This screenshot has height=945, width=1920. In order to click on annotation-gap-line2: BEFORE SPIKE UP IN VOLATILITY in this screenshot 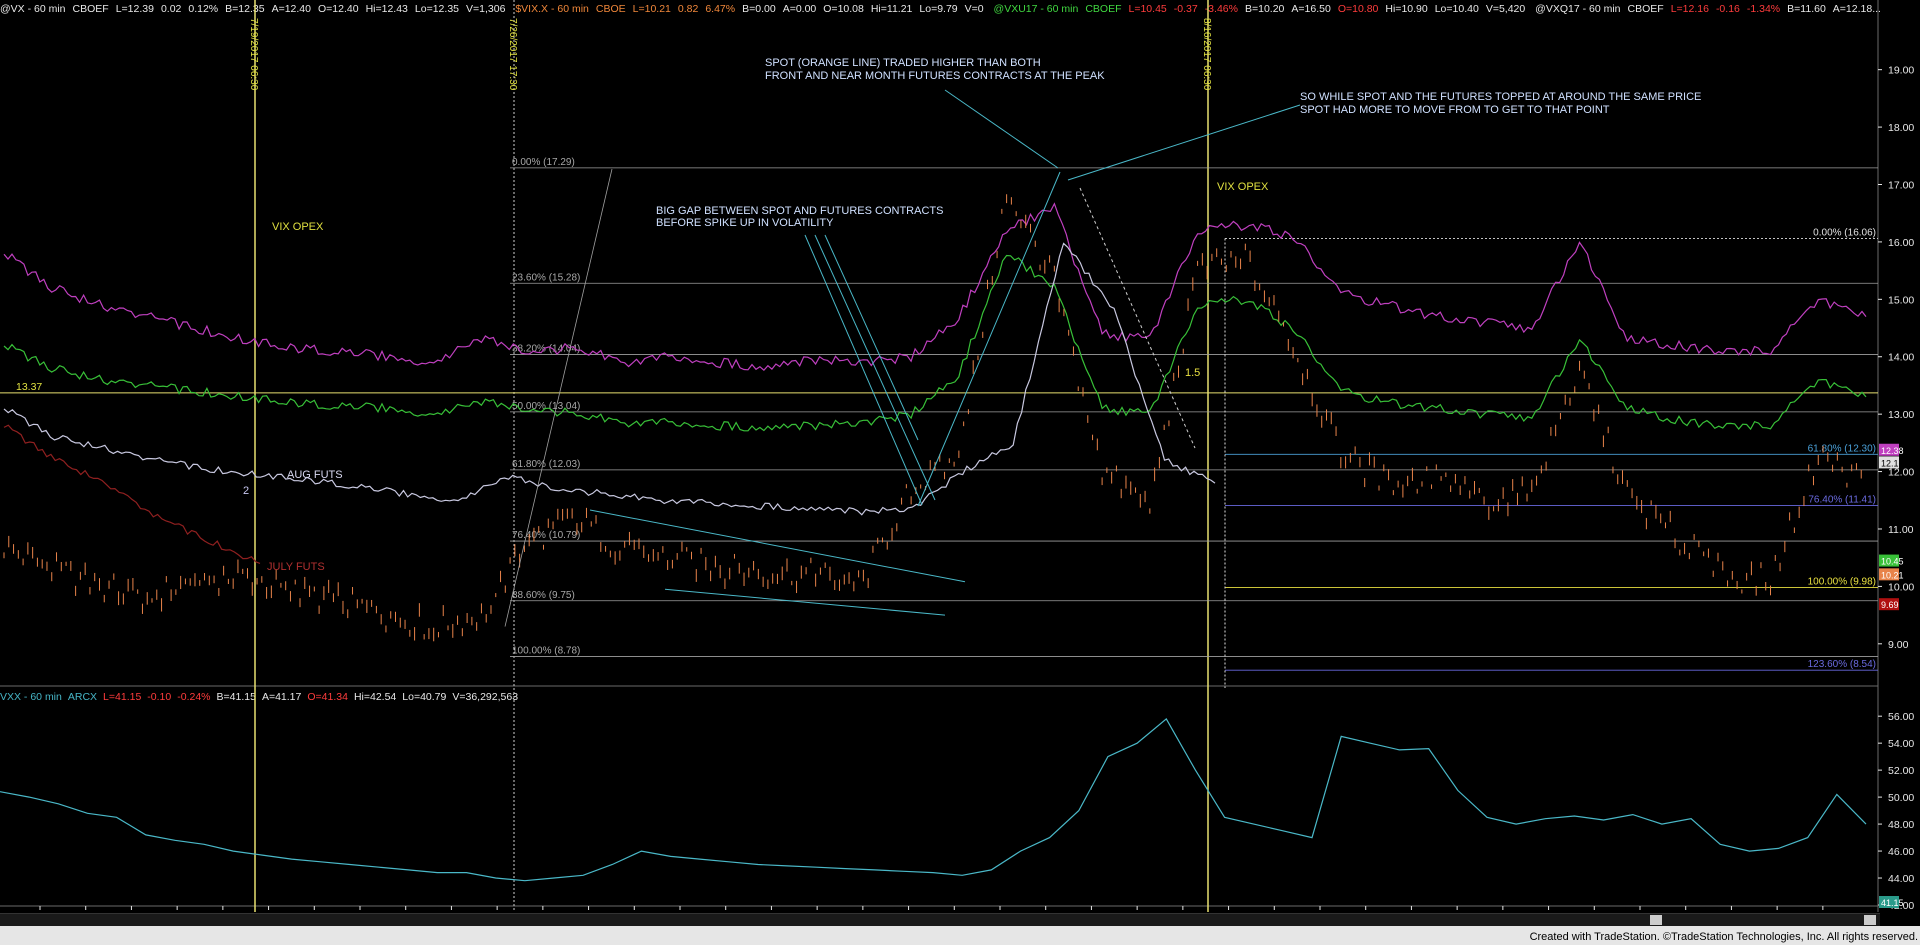, I will do `click(745, 223)`.